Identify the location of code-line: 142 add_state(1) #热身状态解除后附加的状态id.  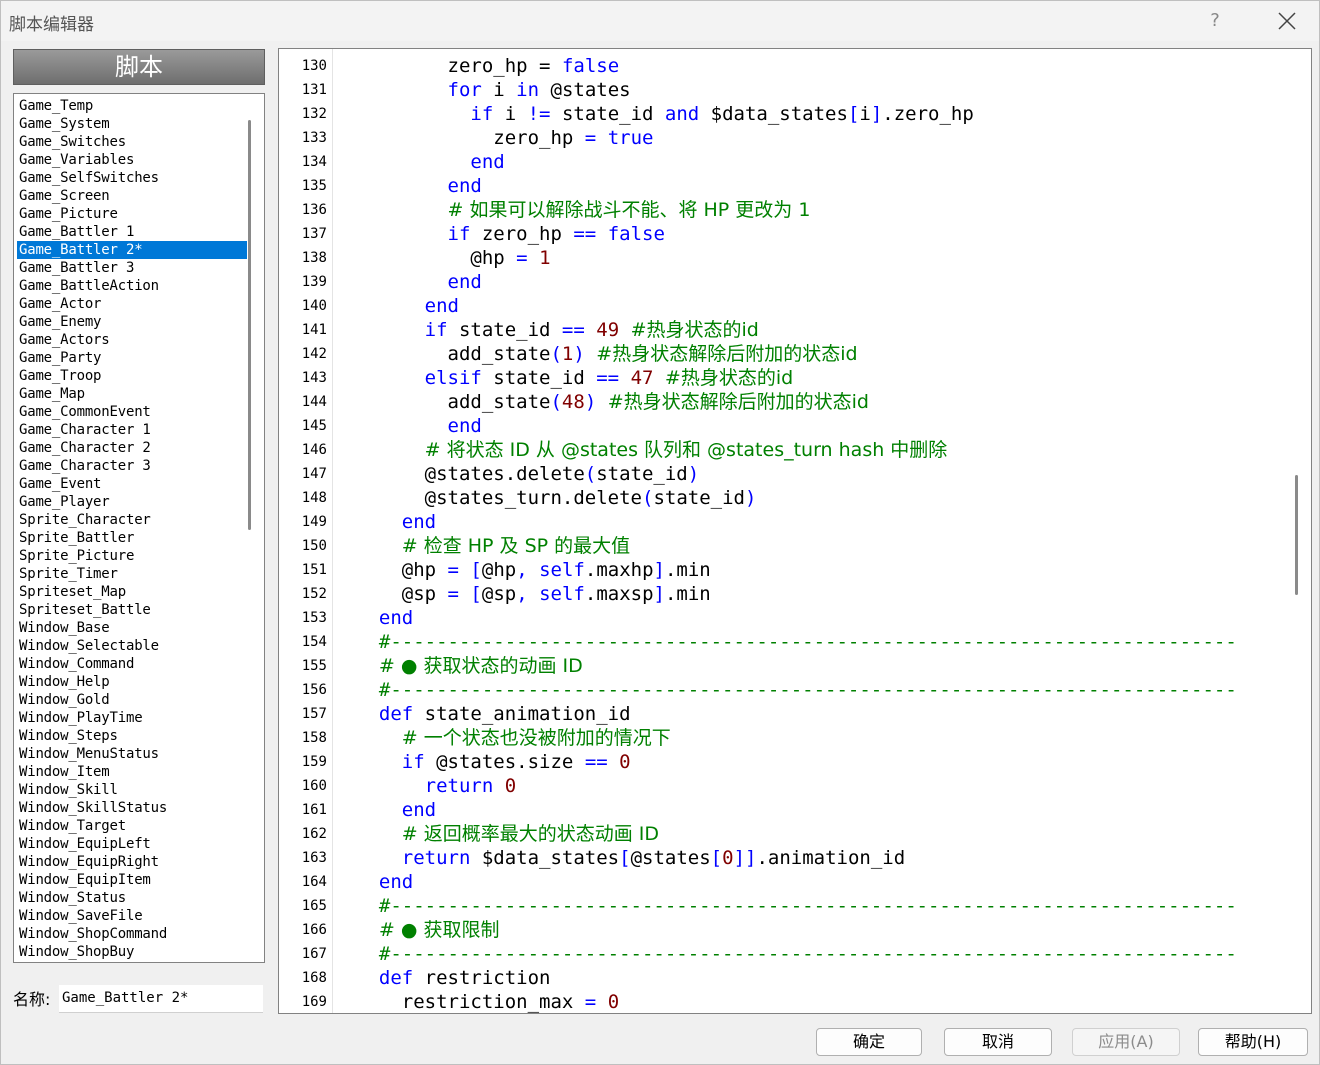
(785, 354).